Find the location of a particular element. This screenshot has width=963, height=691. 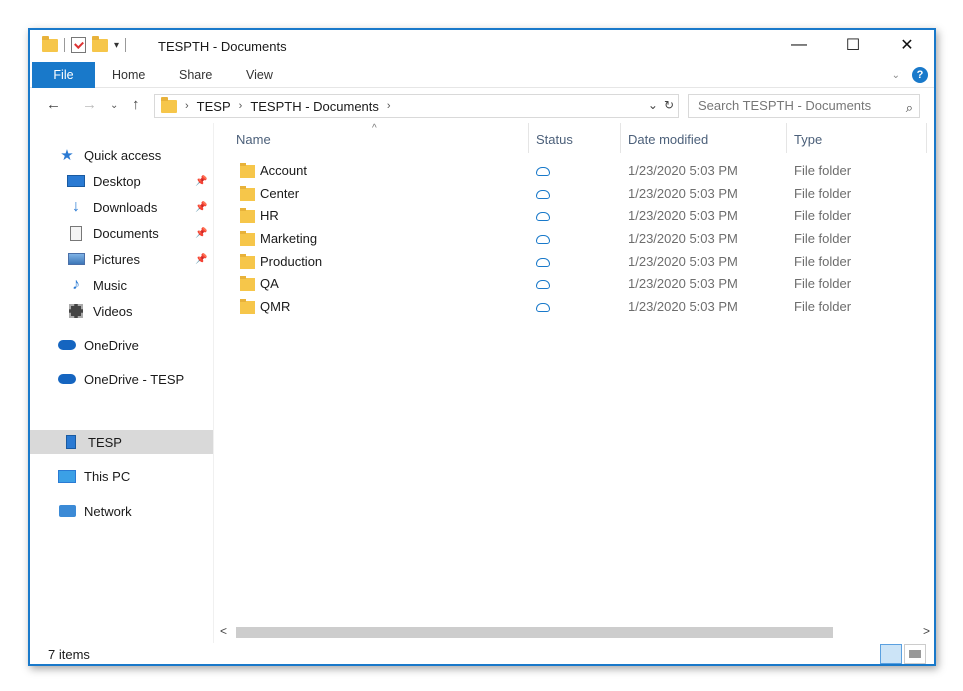

sidebar-item-videos: Videos is located at coordinates (121, 311).